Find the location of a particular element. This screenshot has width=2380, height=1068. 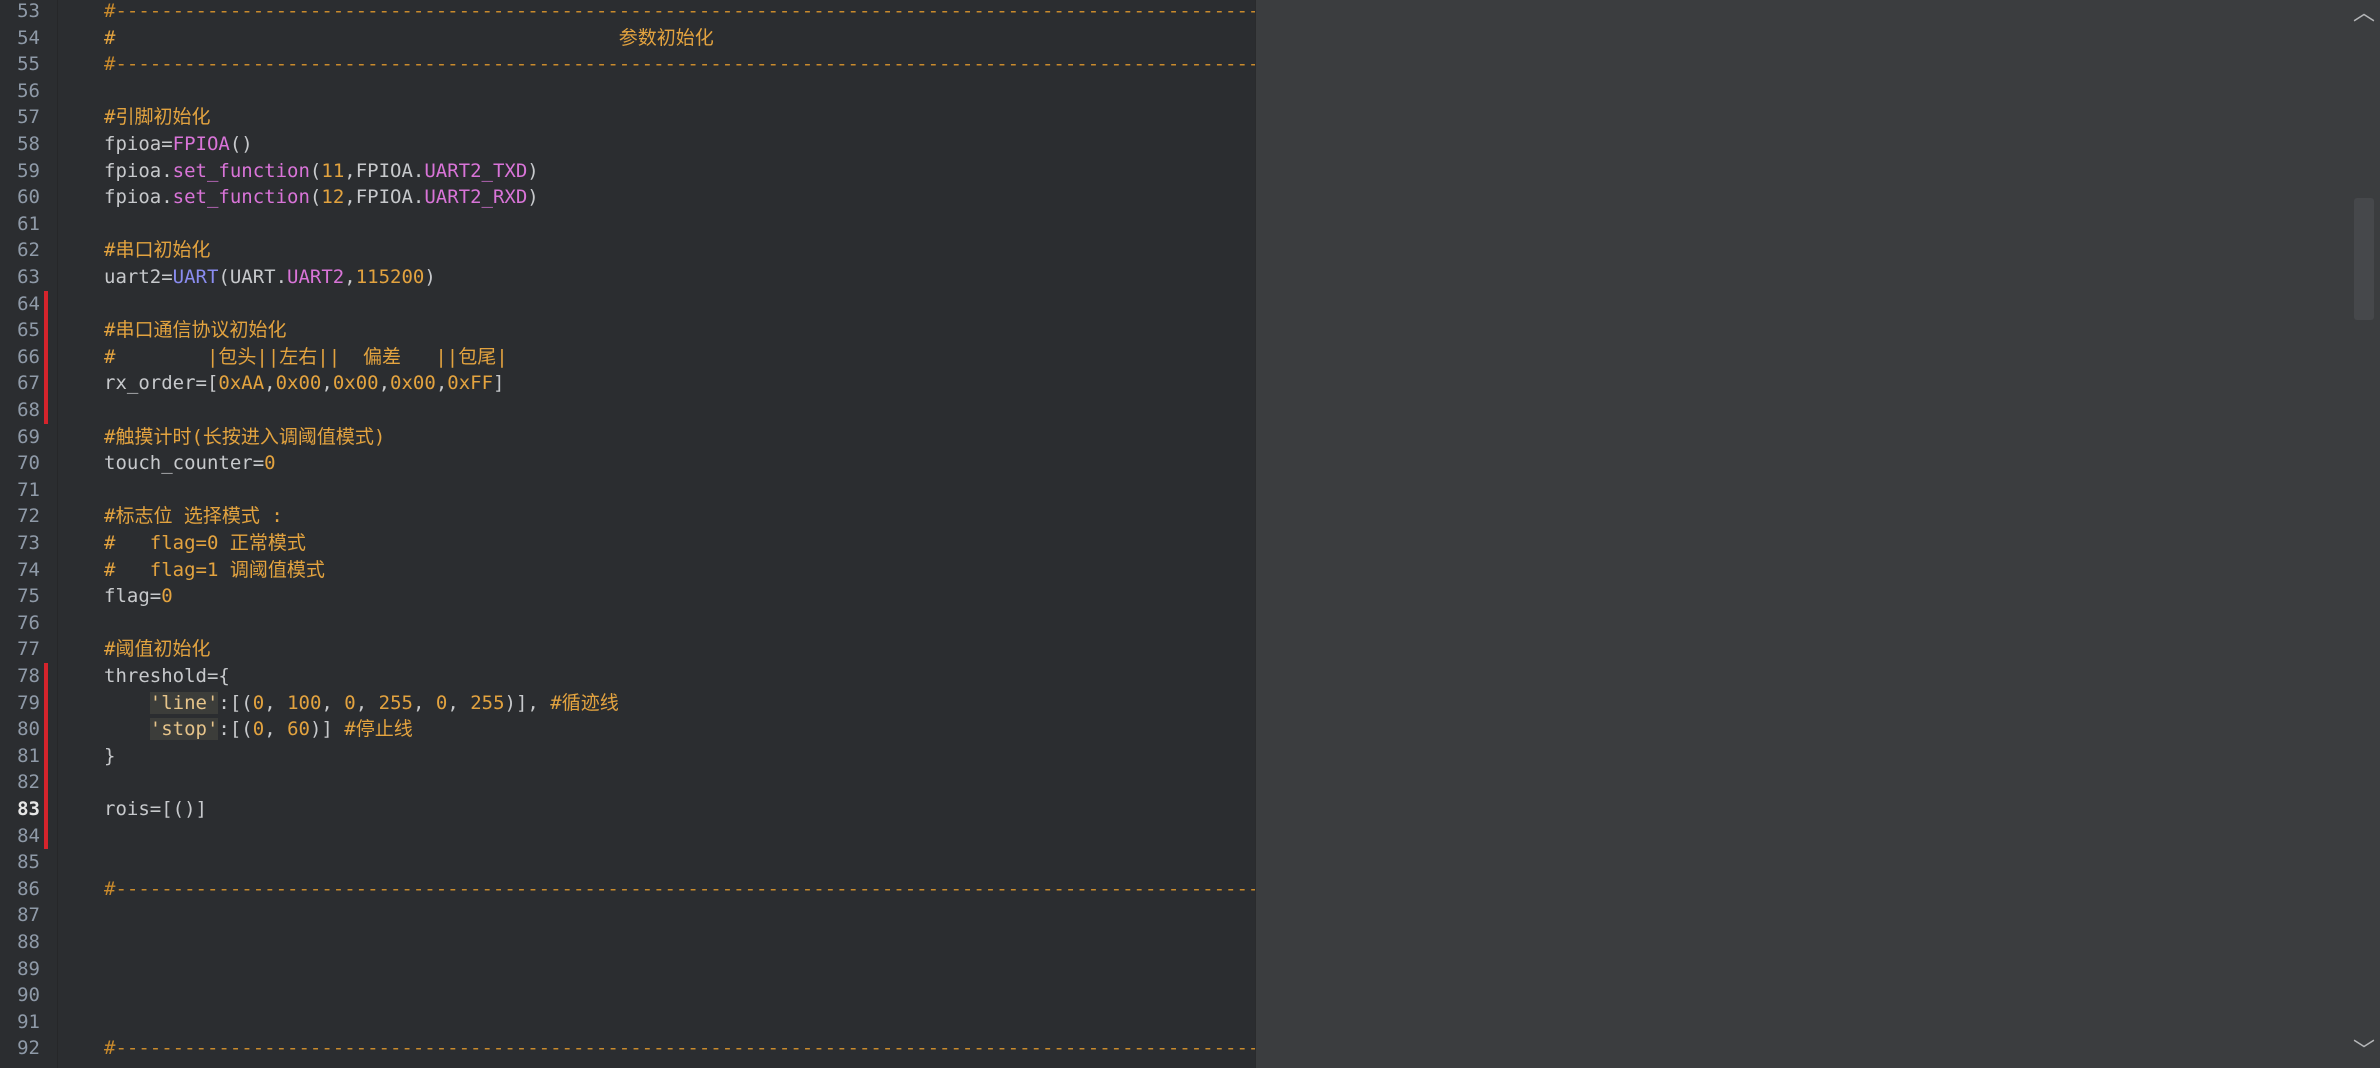

code-line: } is located at coordinates (656, 756).